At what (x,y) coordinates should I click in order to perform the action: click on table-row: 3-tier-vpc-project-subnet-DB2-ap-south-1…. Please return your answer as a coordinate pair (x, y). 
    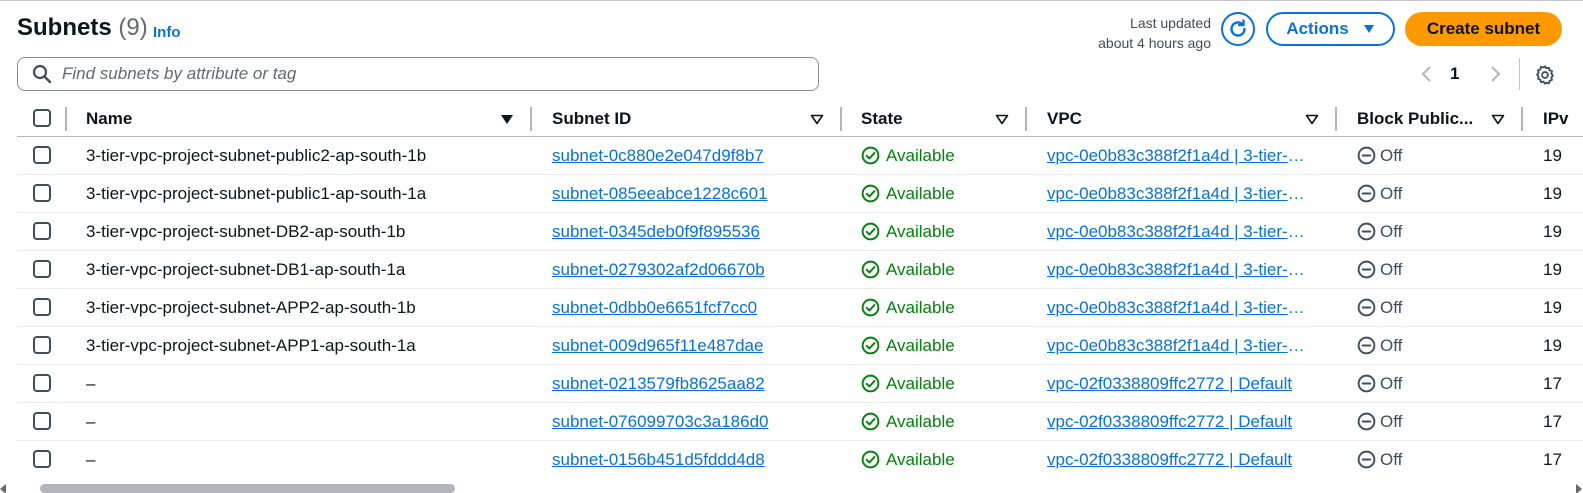
    Looking at the image, I should click on (800, 232).